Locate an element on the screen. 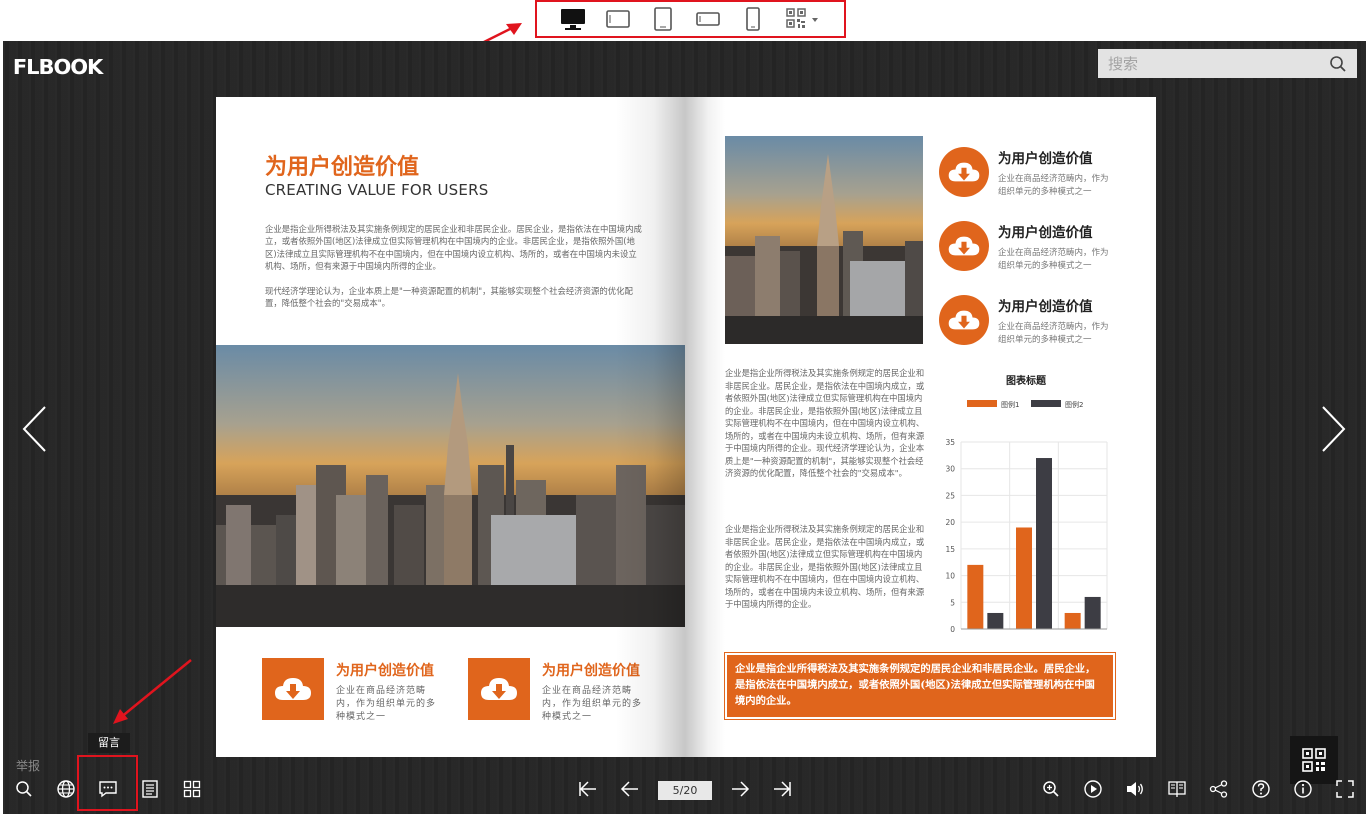 The width and height of the screenshot is (1366, 814). legend-label: 图例1 is located at coordinates (1010, 404).